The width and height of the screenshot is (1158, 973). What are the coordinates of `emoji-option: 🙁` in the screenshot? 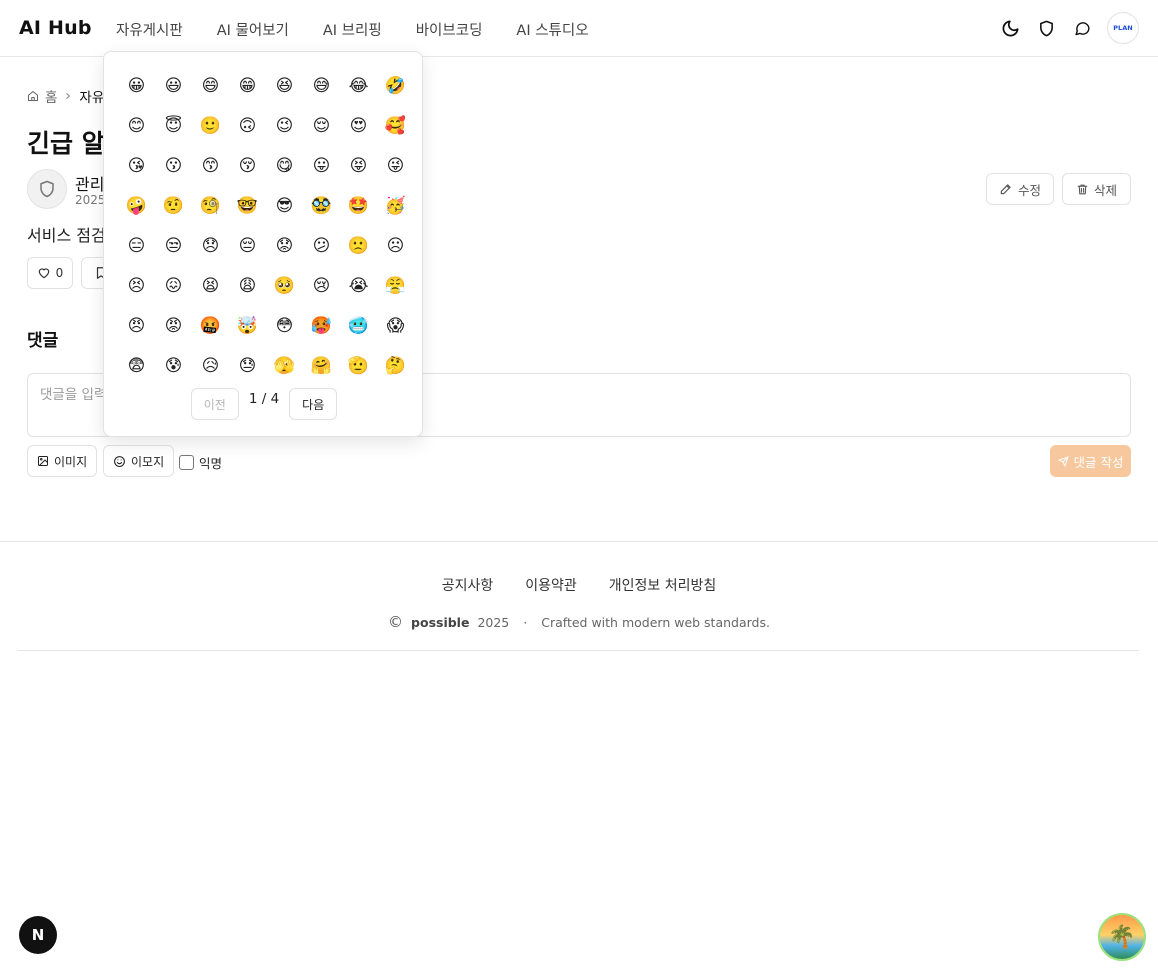 It's located at (358, 246).